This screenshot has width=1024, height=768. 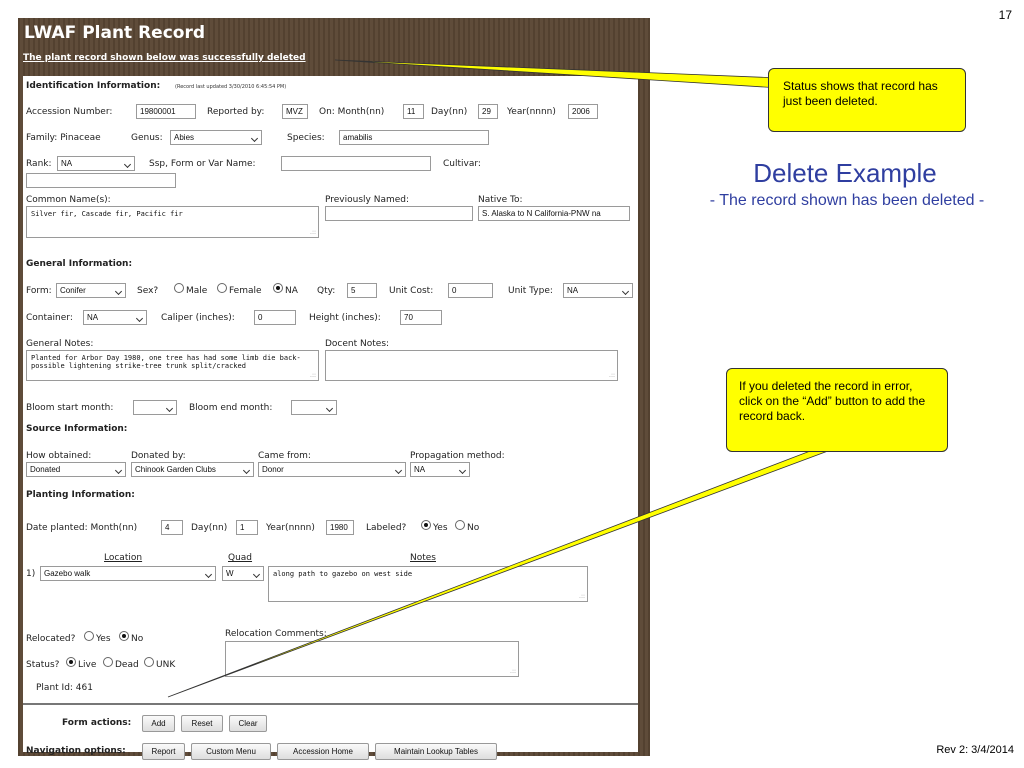 What do you see at coordinates (236, 112) in the screenshot?
I see `reported-by-label: Reported by:` at bounding box center [236, 112].